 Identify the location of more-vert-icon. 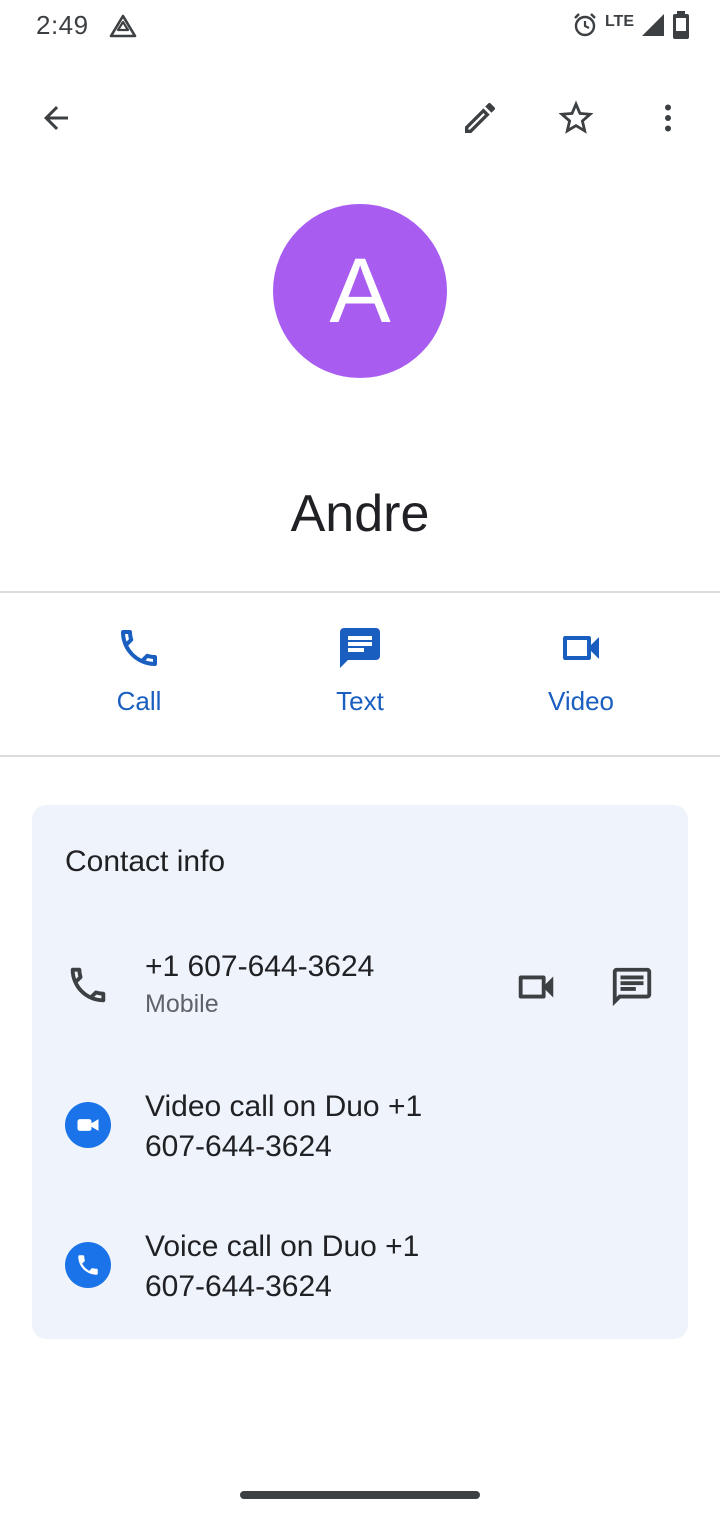
(668, 118).